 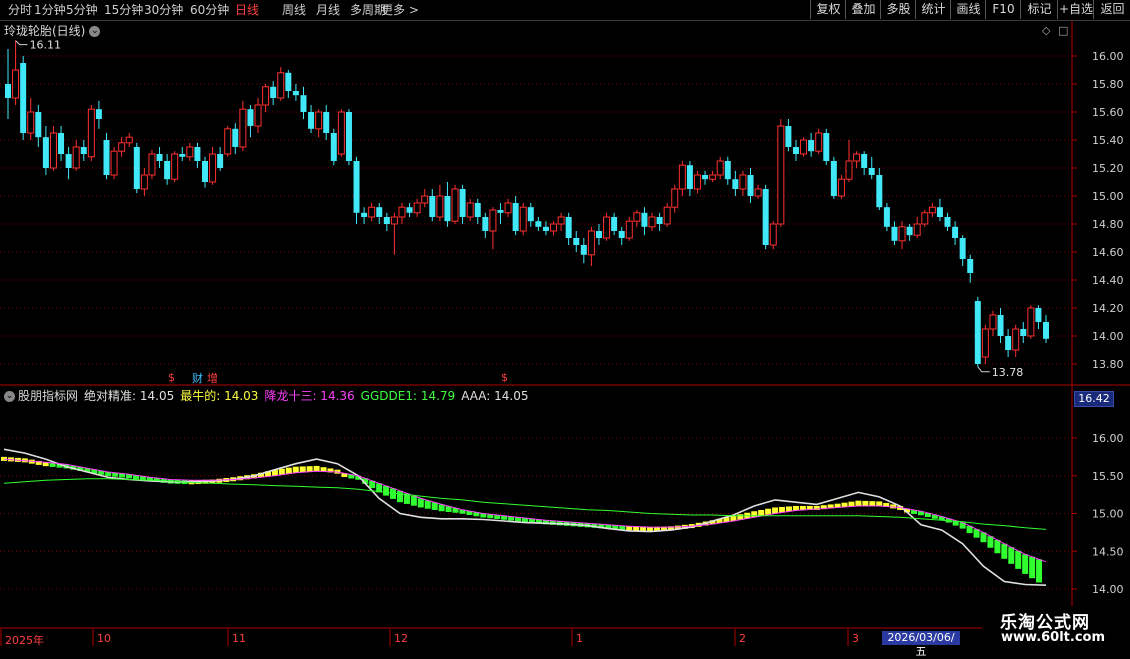 I want to click on low-label: 13.78, so click(x=1008, y=372).